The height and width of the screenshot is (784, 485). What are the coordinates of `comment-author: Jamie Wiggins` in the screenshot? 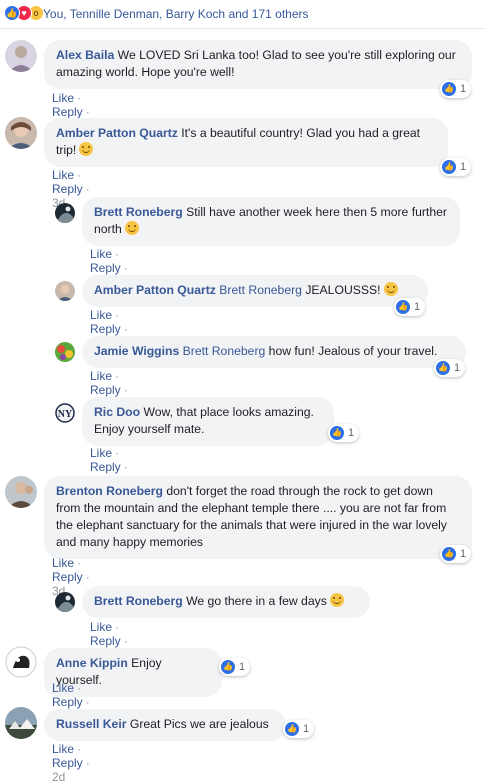 It's located at (136, 351).